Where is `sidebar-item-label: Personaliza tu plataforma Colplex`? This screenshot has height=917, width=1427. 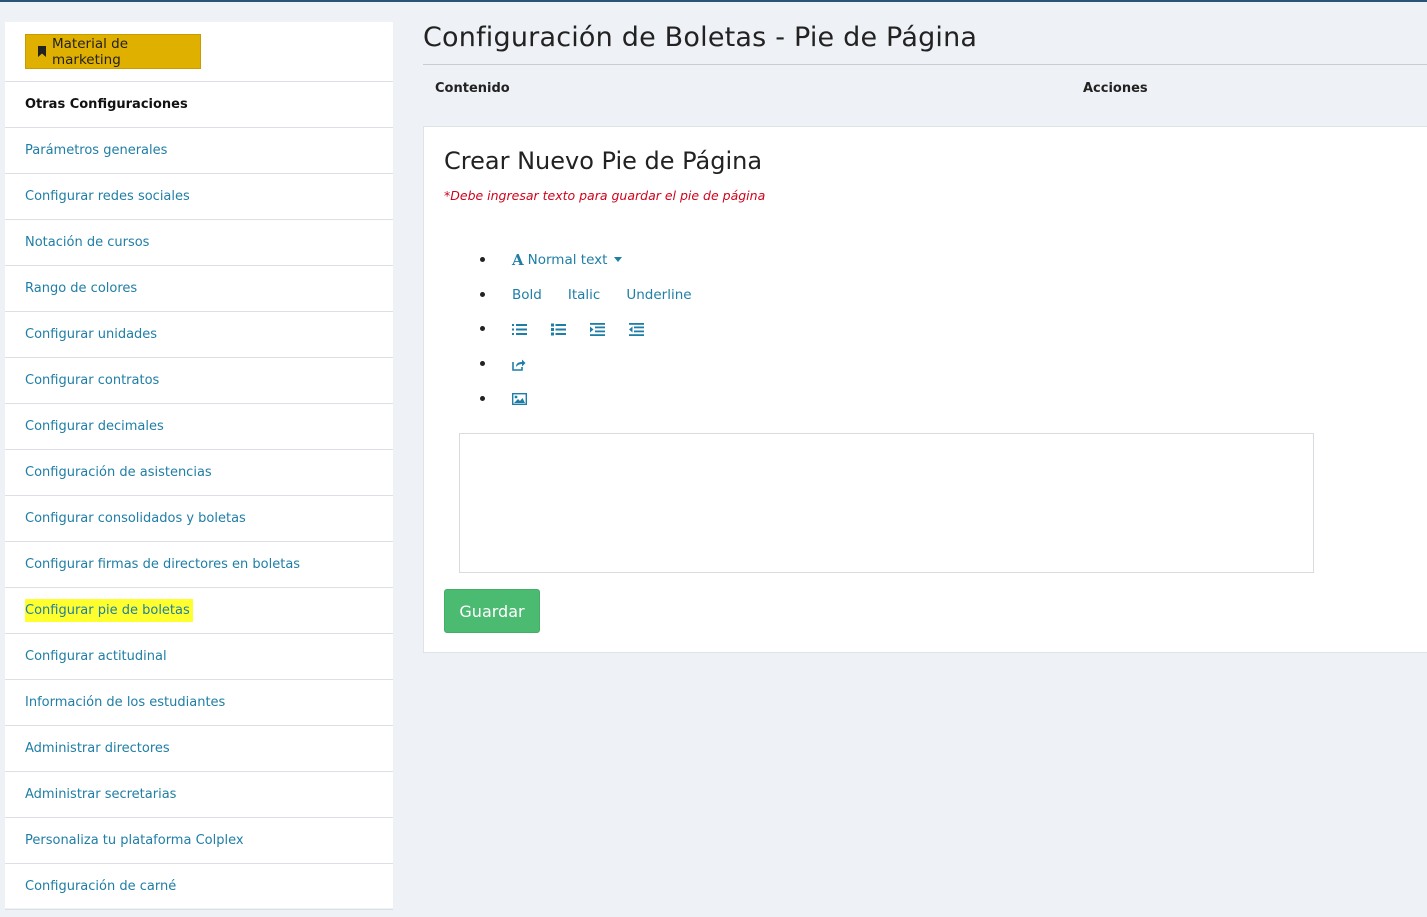 sidebar-item-label: Personaliza tu plataforma Colplex is located at coordinates (134, 840).